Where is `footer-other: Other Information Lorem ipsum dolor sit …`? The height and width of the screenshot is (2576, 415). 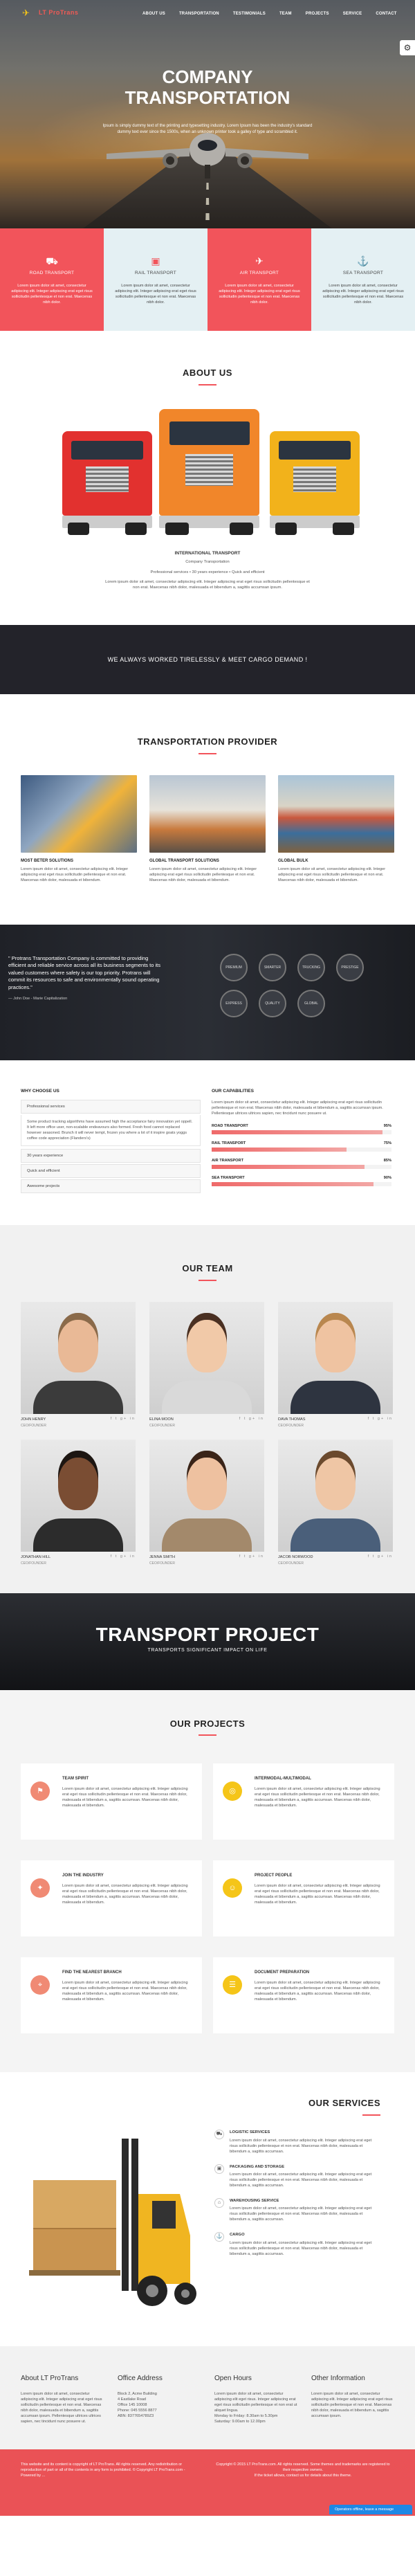 footer-other: Other Information Lorem ipsum dolor sit … is located at coordinates (352, 2399).